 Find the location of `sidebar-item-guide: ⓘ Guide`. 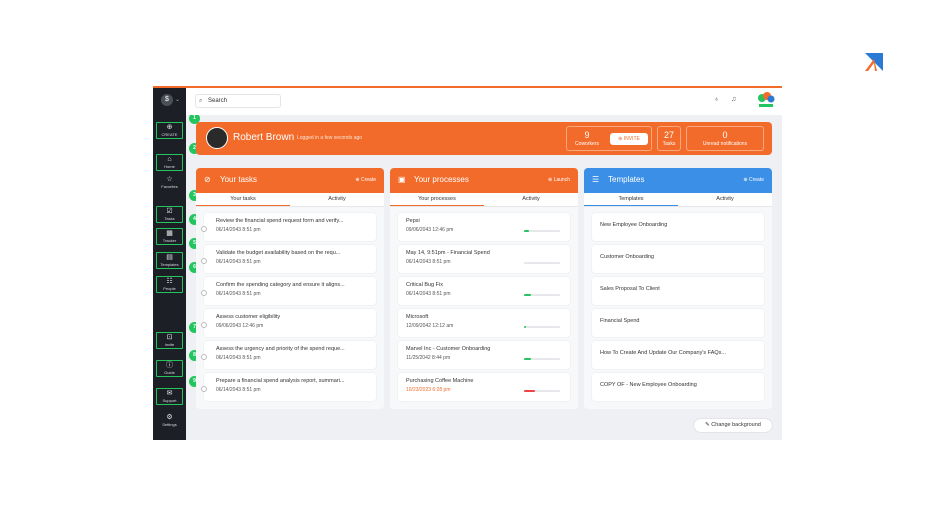

sidebar-item-guide: ⓘ Guide is located at coordinates (169, 368).